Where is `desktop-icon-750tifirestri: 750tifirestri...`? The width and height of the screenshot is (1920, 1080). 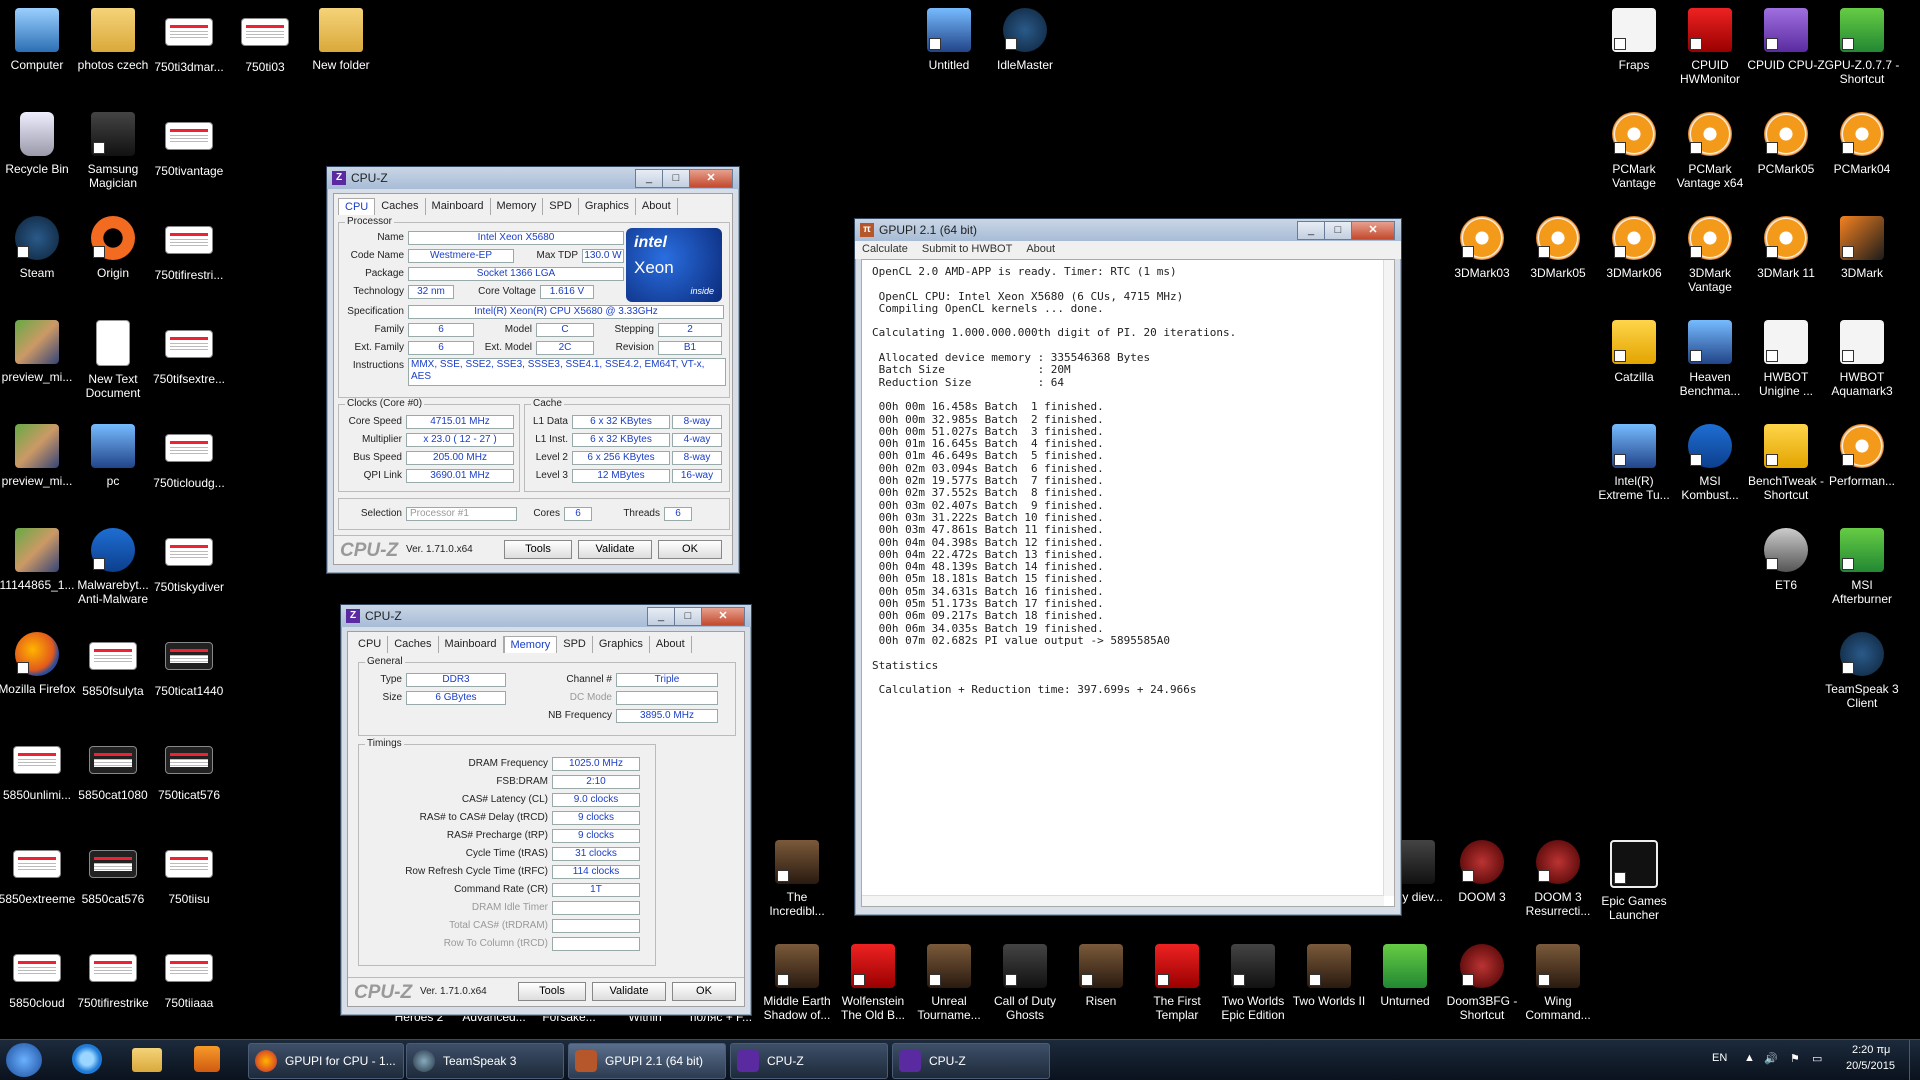
desktop-icon-750tifirestri: 750tifirestri... is located at coordinates (189, 249).